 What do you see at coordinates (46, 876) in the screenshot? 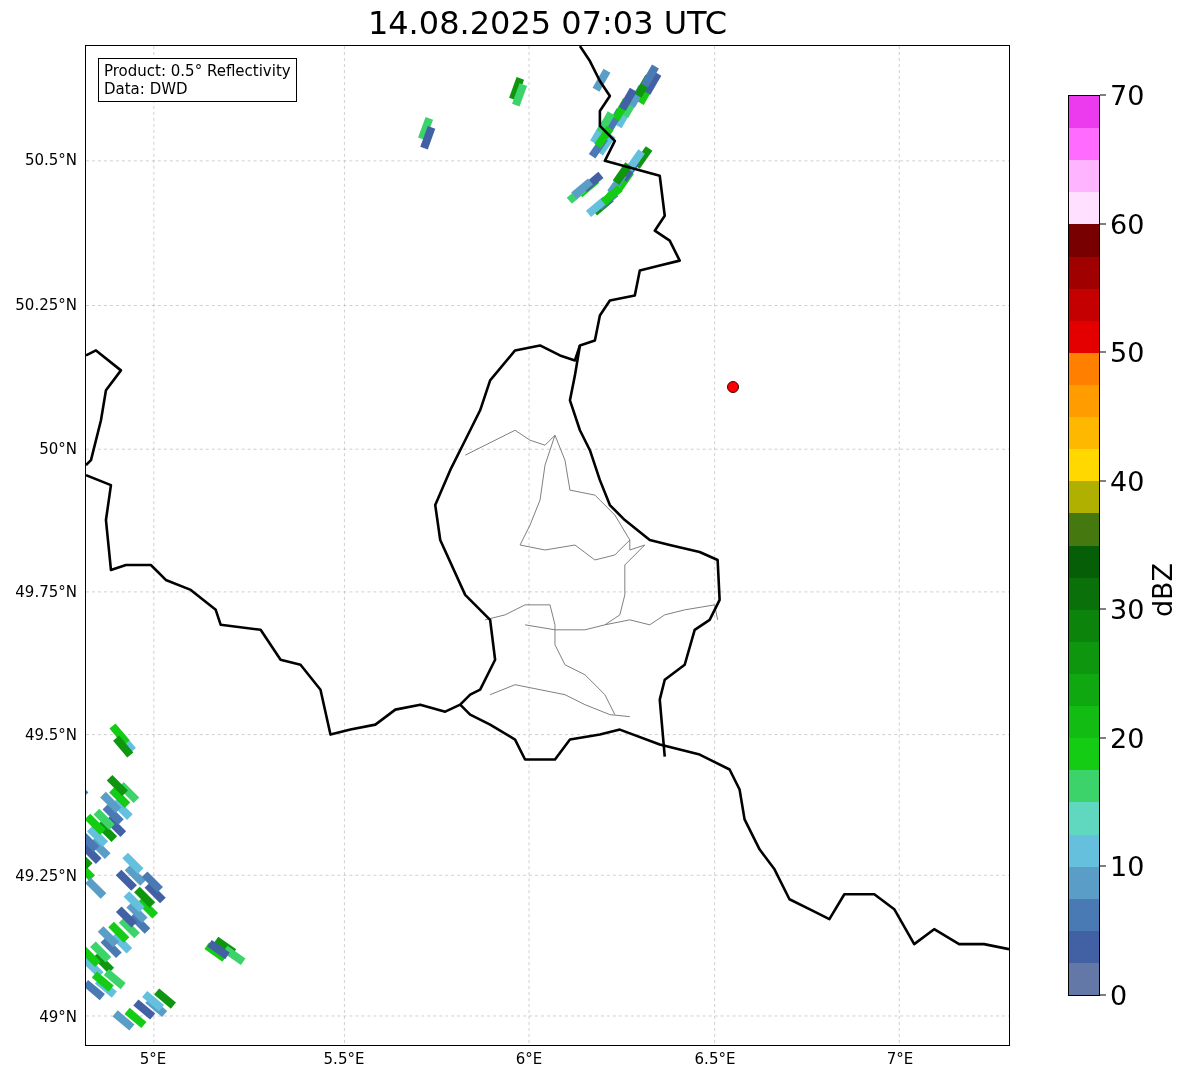
I see `latitude-label: 49.25°N` at bounding box center [46, 876].